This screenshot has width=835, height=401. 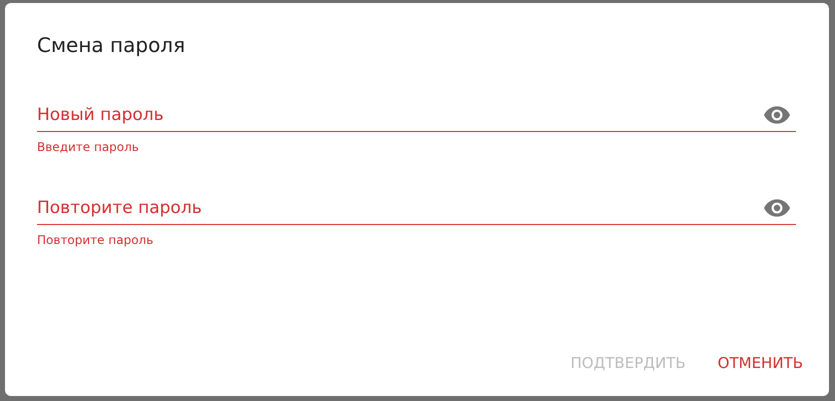 What do you see at coordinates (119, 208) in the screenshot?
I see `field-label: Повторите пароль` at bounding box center [119, 208].